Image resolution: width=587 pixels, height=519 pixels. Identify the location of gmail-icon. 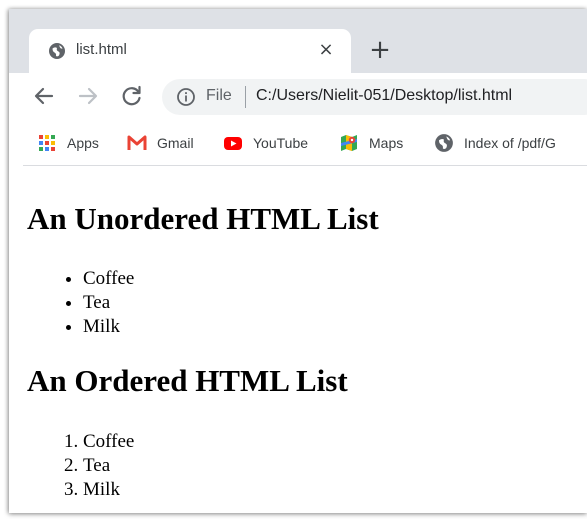
(137, 142).